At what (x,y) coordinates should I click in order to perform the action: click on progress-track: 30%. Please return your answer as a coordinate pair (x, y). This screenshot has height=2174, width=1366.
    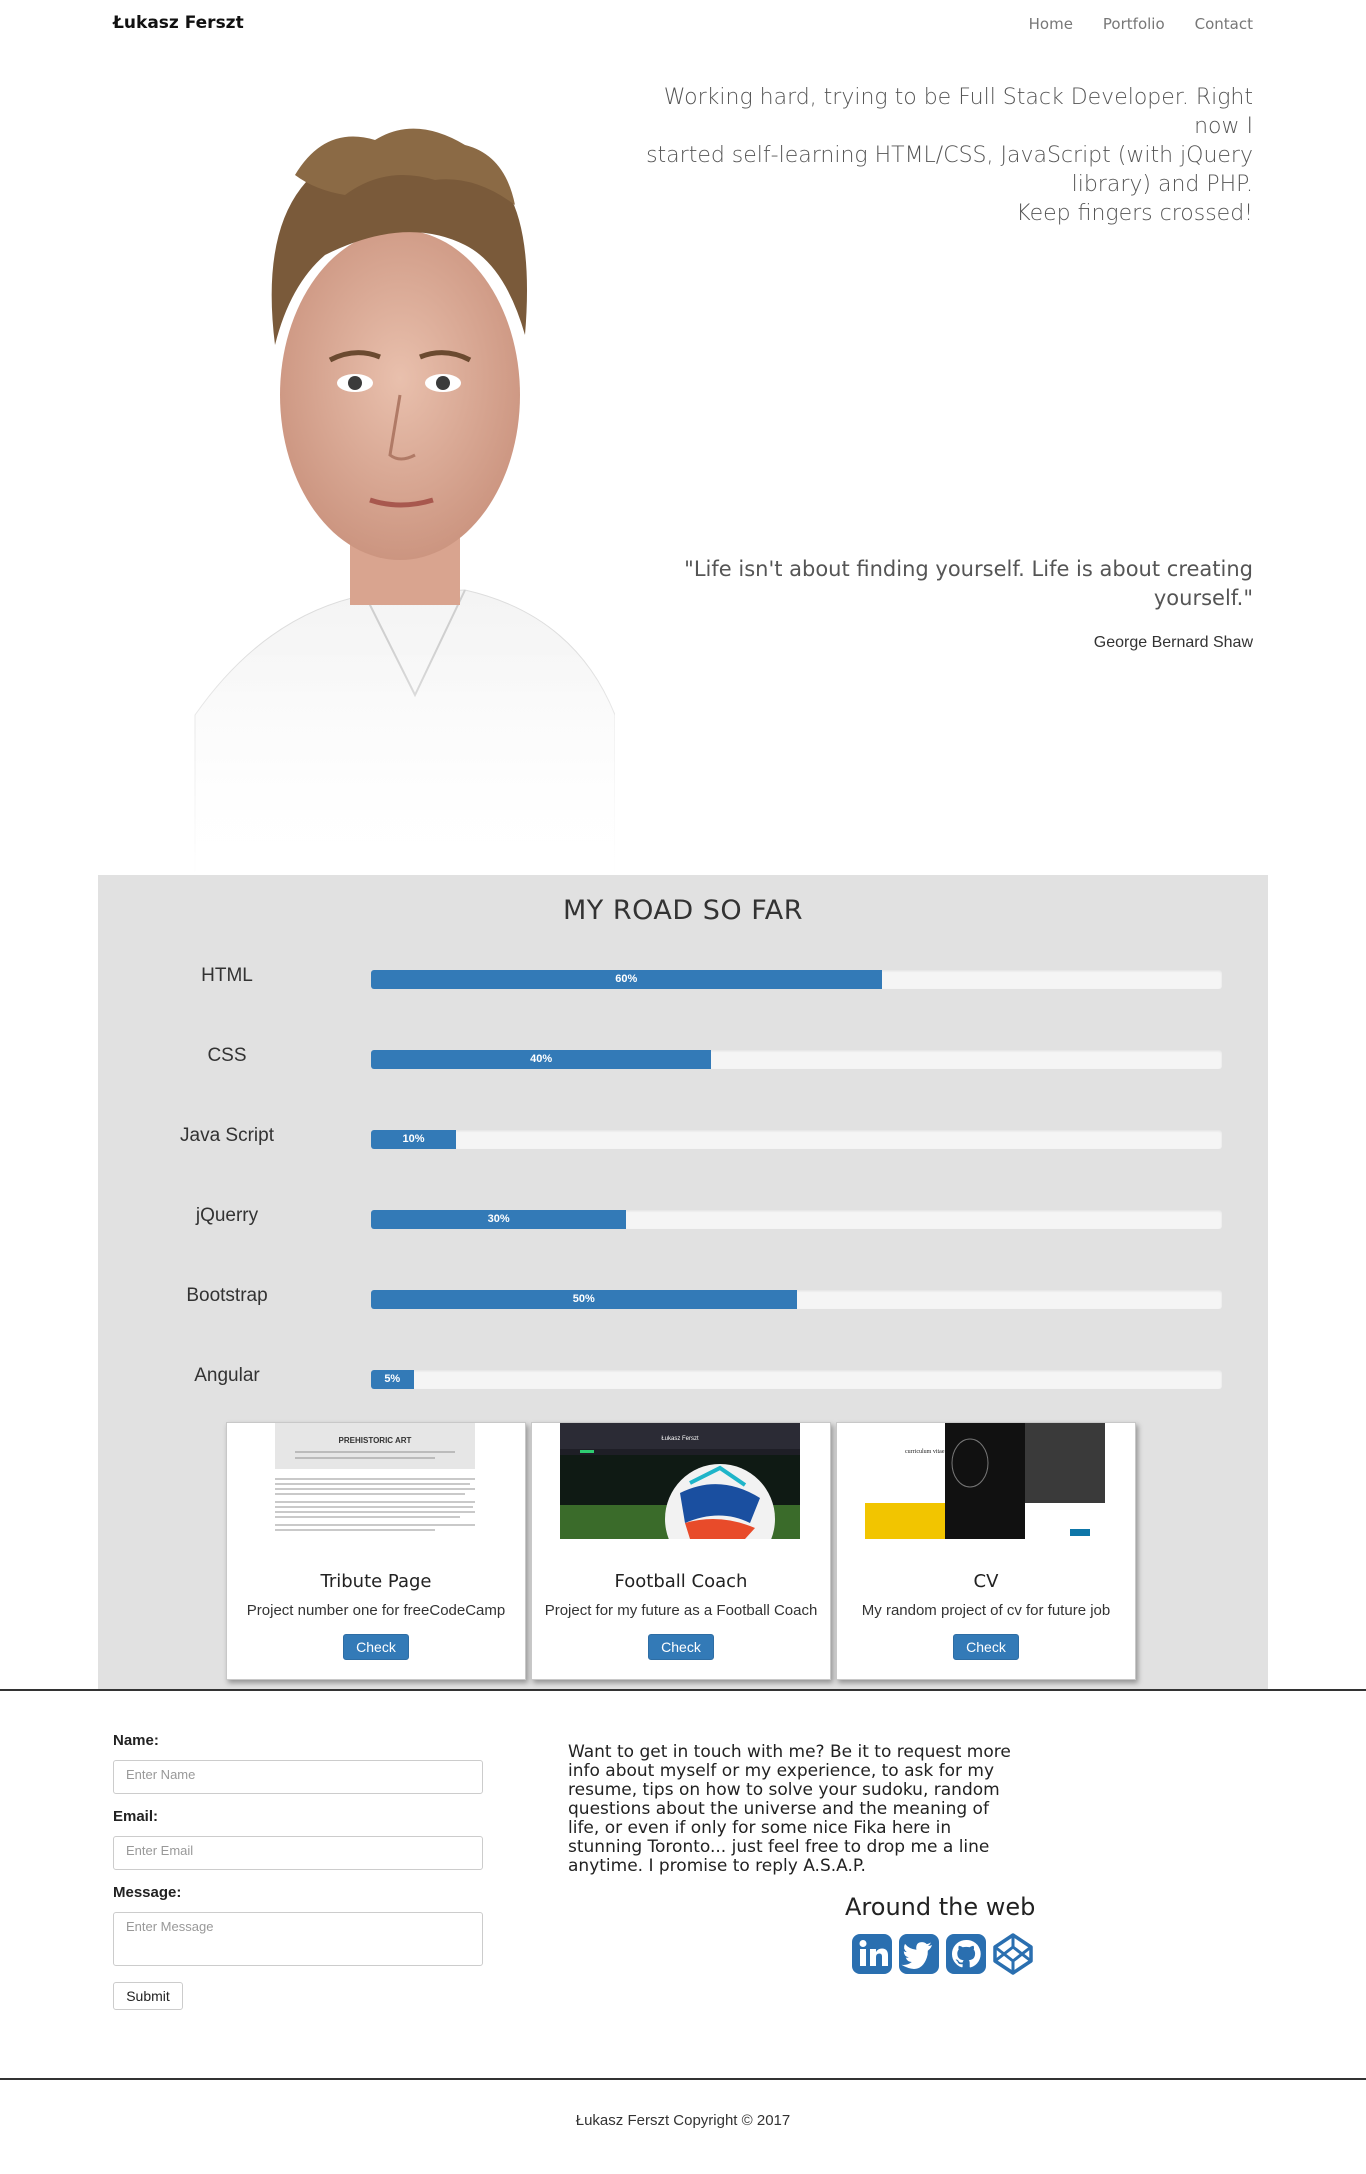
    Looking at the image, I should click on (796, 1219).